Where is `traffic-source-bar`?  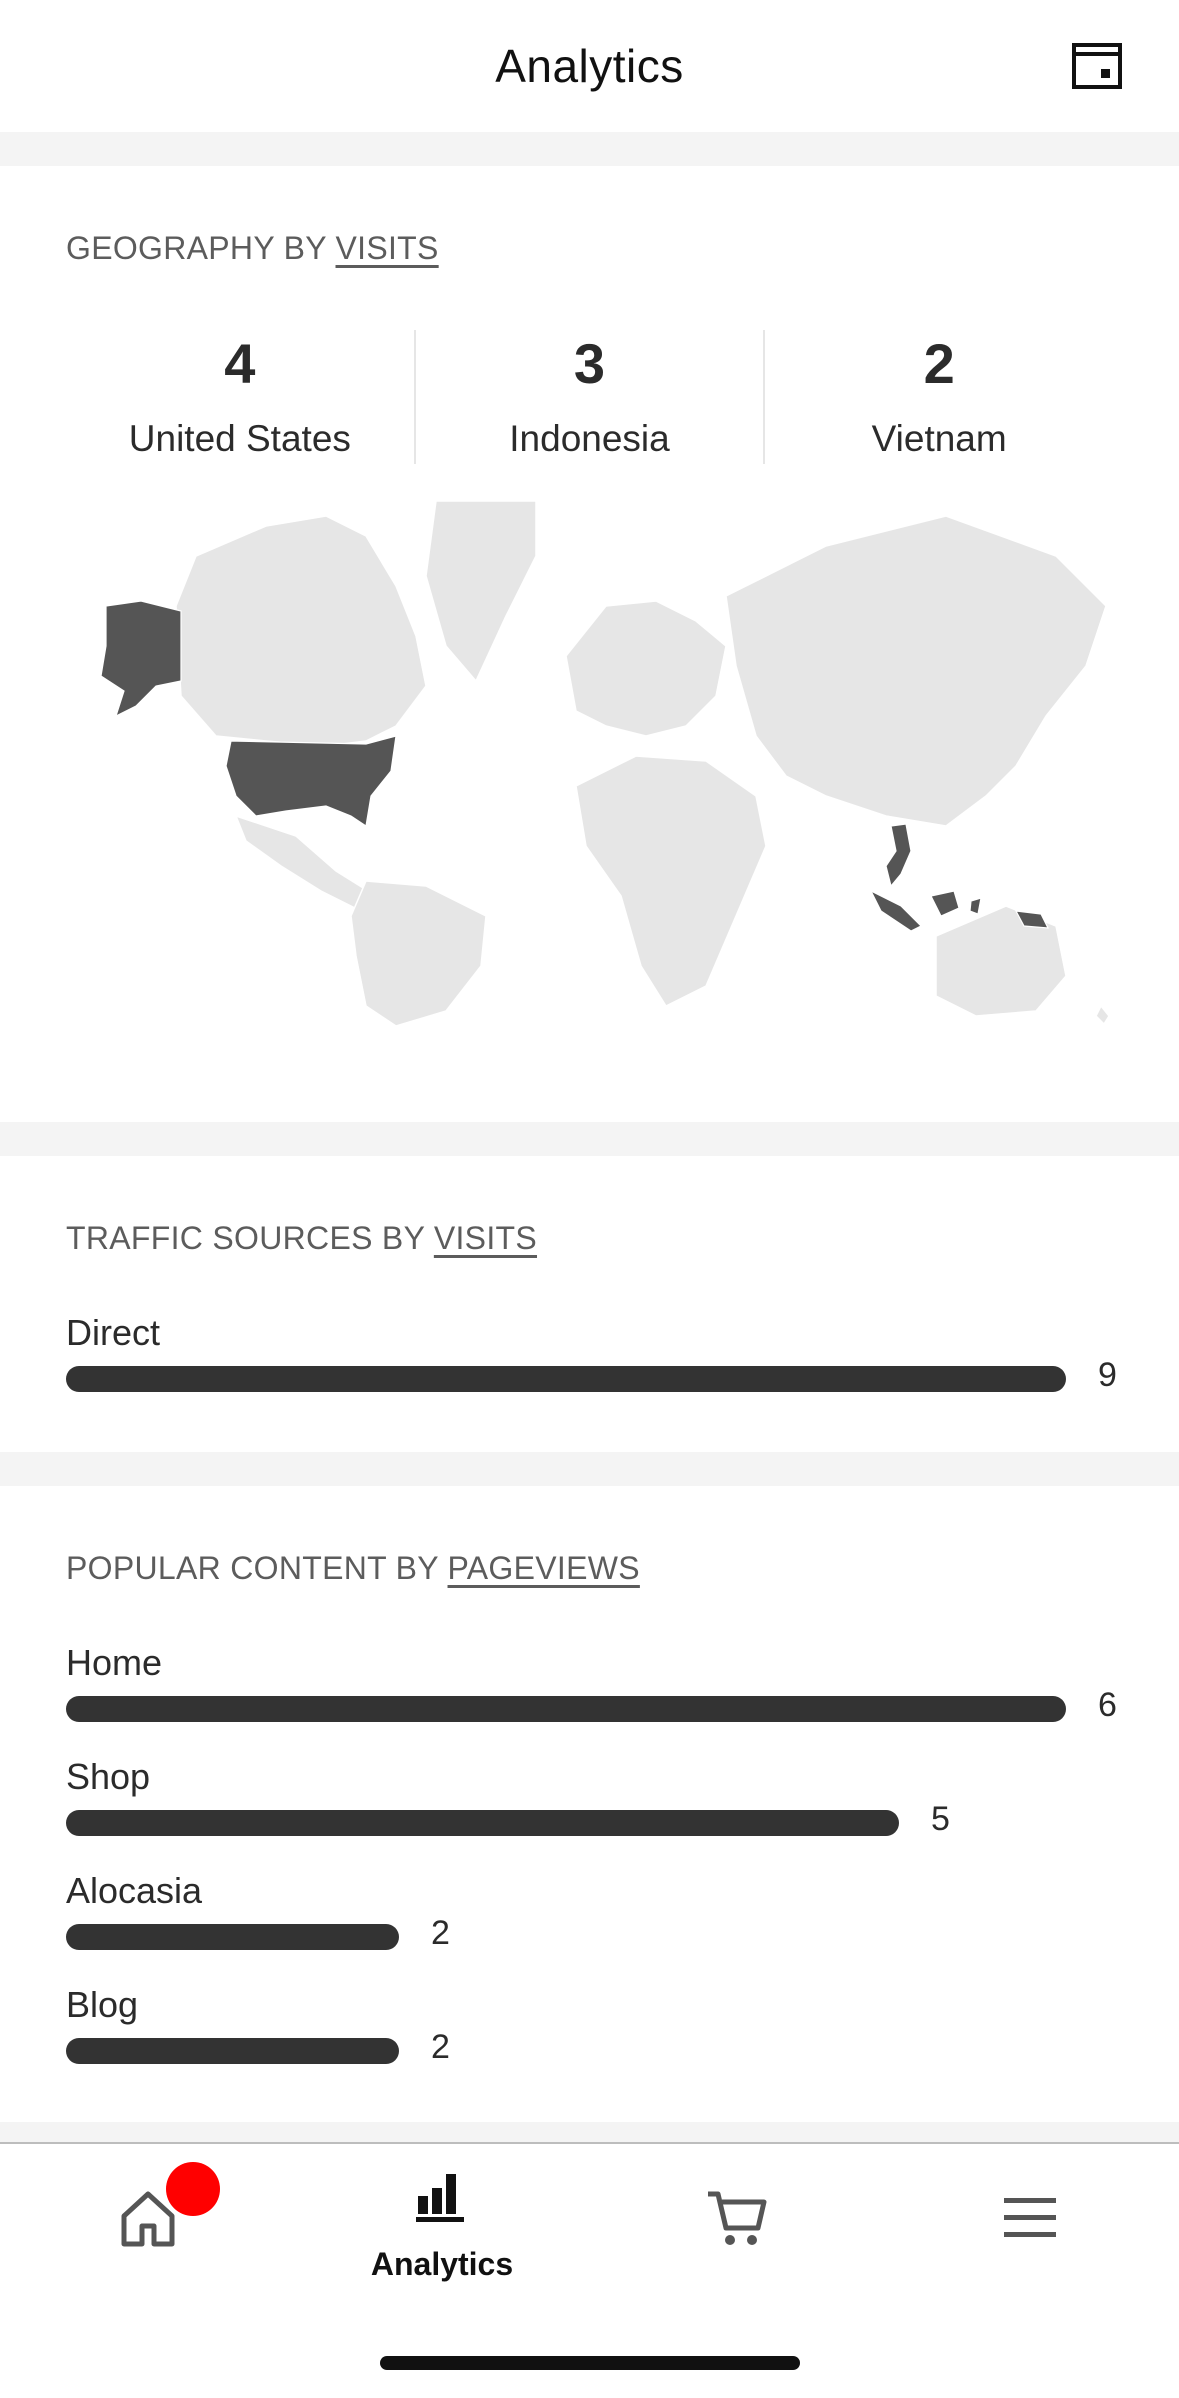 traffic-source-bar is located at coordinates (566, 1379).